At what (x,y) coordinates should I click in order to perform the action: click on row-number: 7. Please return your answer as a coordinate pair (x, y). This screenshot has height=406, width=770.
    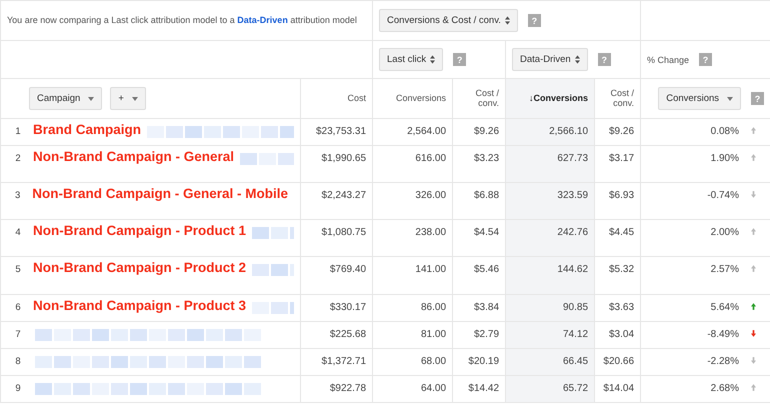
    Looking at the image, I should click on (18, 334).